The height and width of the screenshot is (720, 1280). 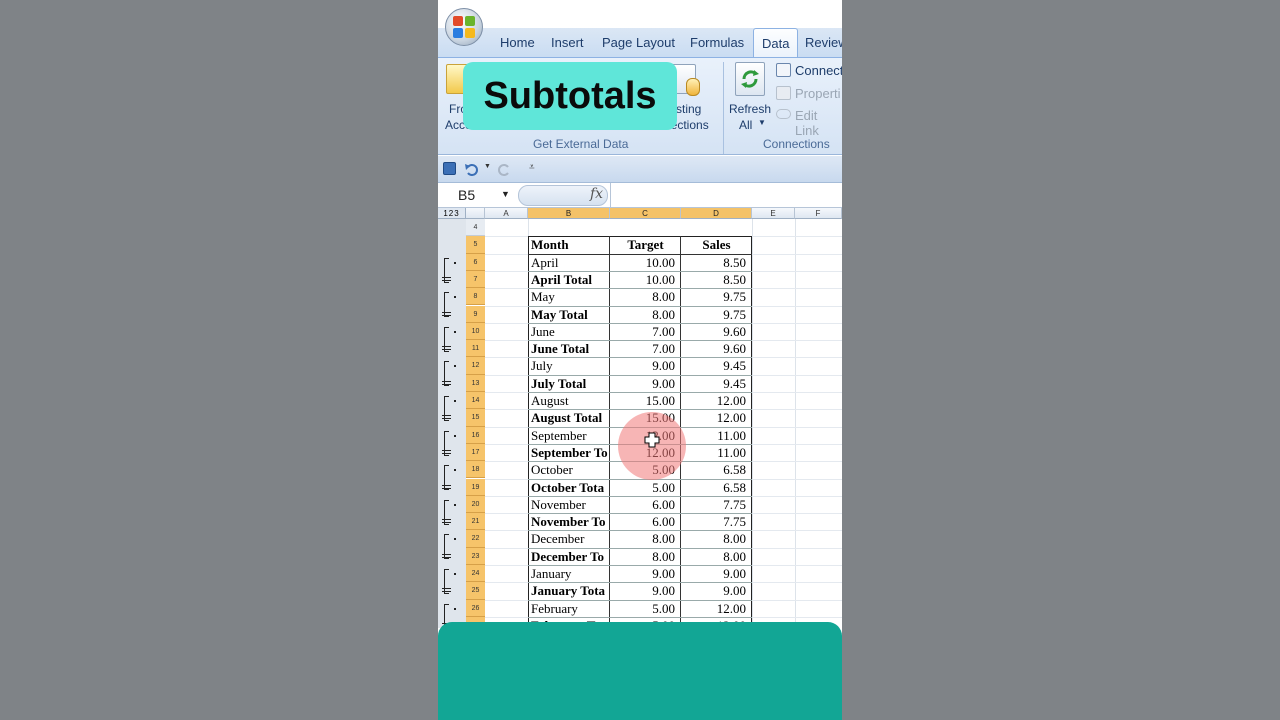 I want to click on target-cell: 5.00, so click(x=645, y=487).